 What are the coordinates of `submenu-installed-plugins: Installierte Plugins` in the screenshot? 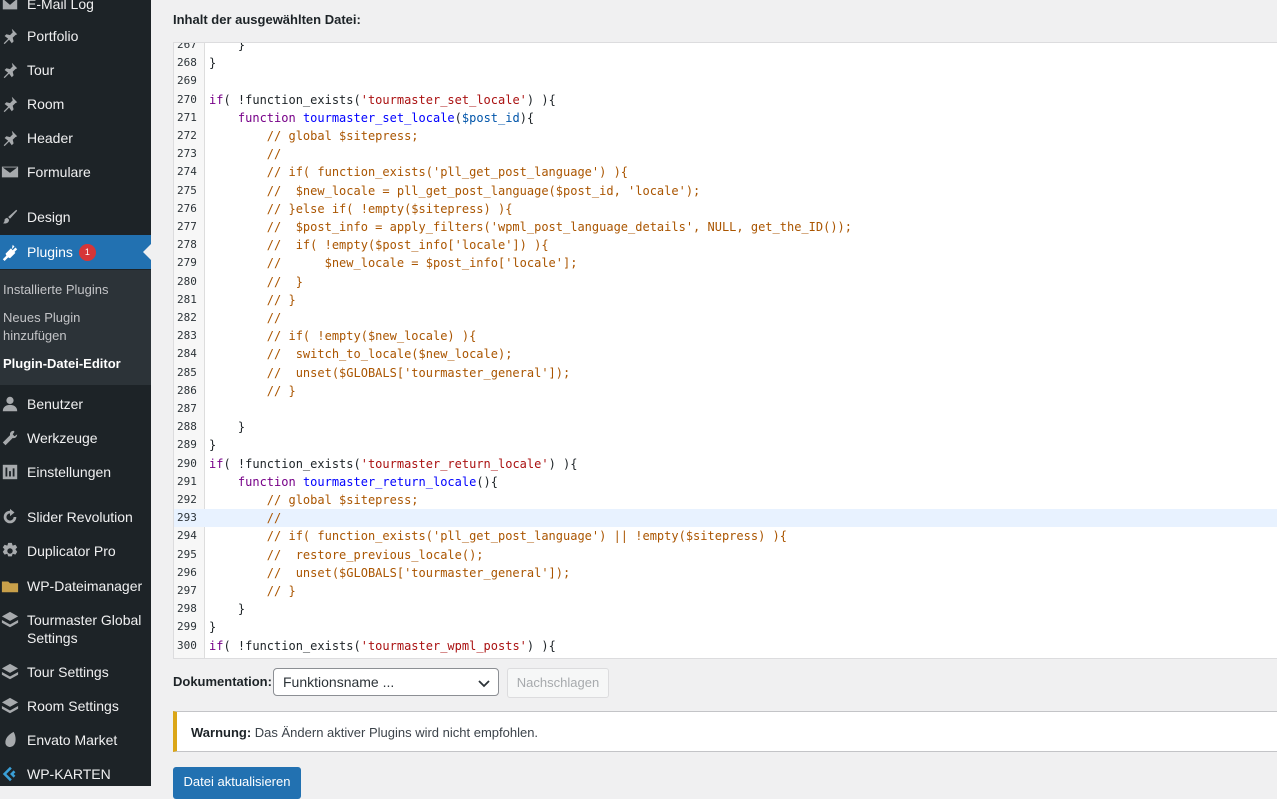 It's located at (56, 290).